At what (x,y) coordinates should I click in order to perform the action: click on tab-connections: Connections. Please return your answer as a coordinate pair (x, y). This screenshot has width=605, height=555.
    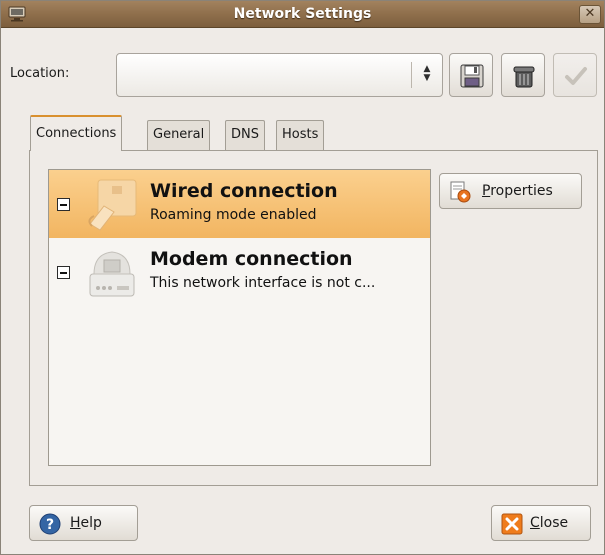
    Looking at the image, I should click on (76, 133).